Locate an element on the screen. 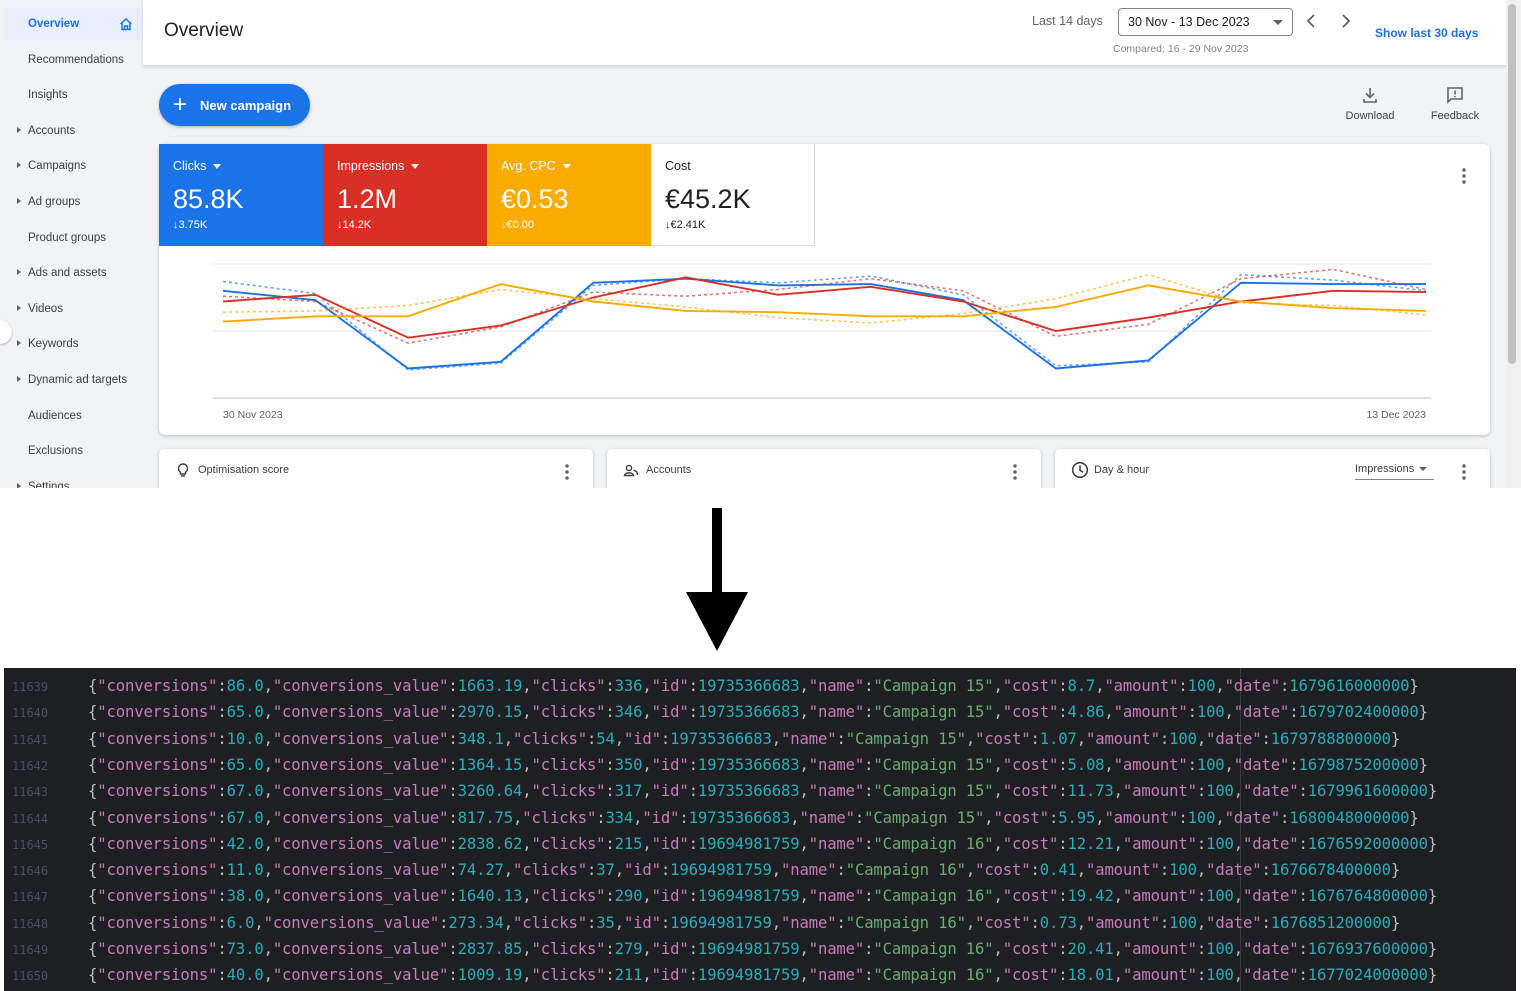 The width and height of the screenshot is (1521, 991). chevron-left-icon is located at coordinates (1311, 21).